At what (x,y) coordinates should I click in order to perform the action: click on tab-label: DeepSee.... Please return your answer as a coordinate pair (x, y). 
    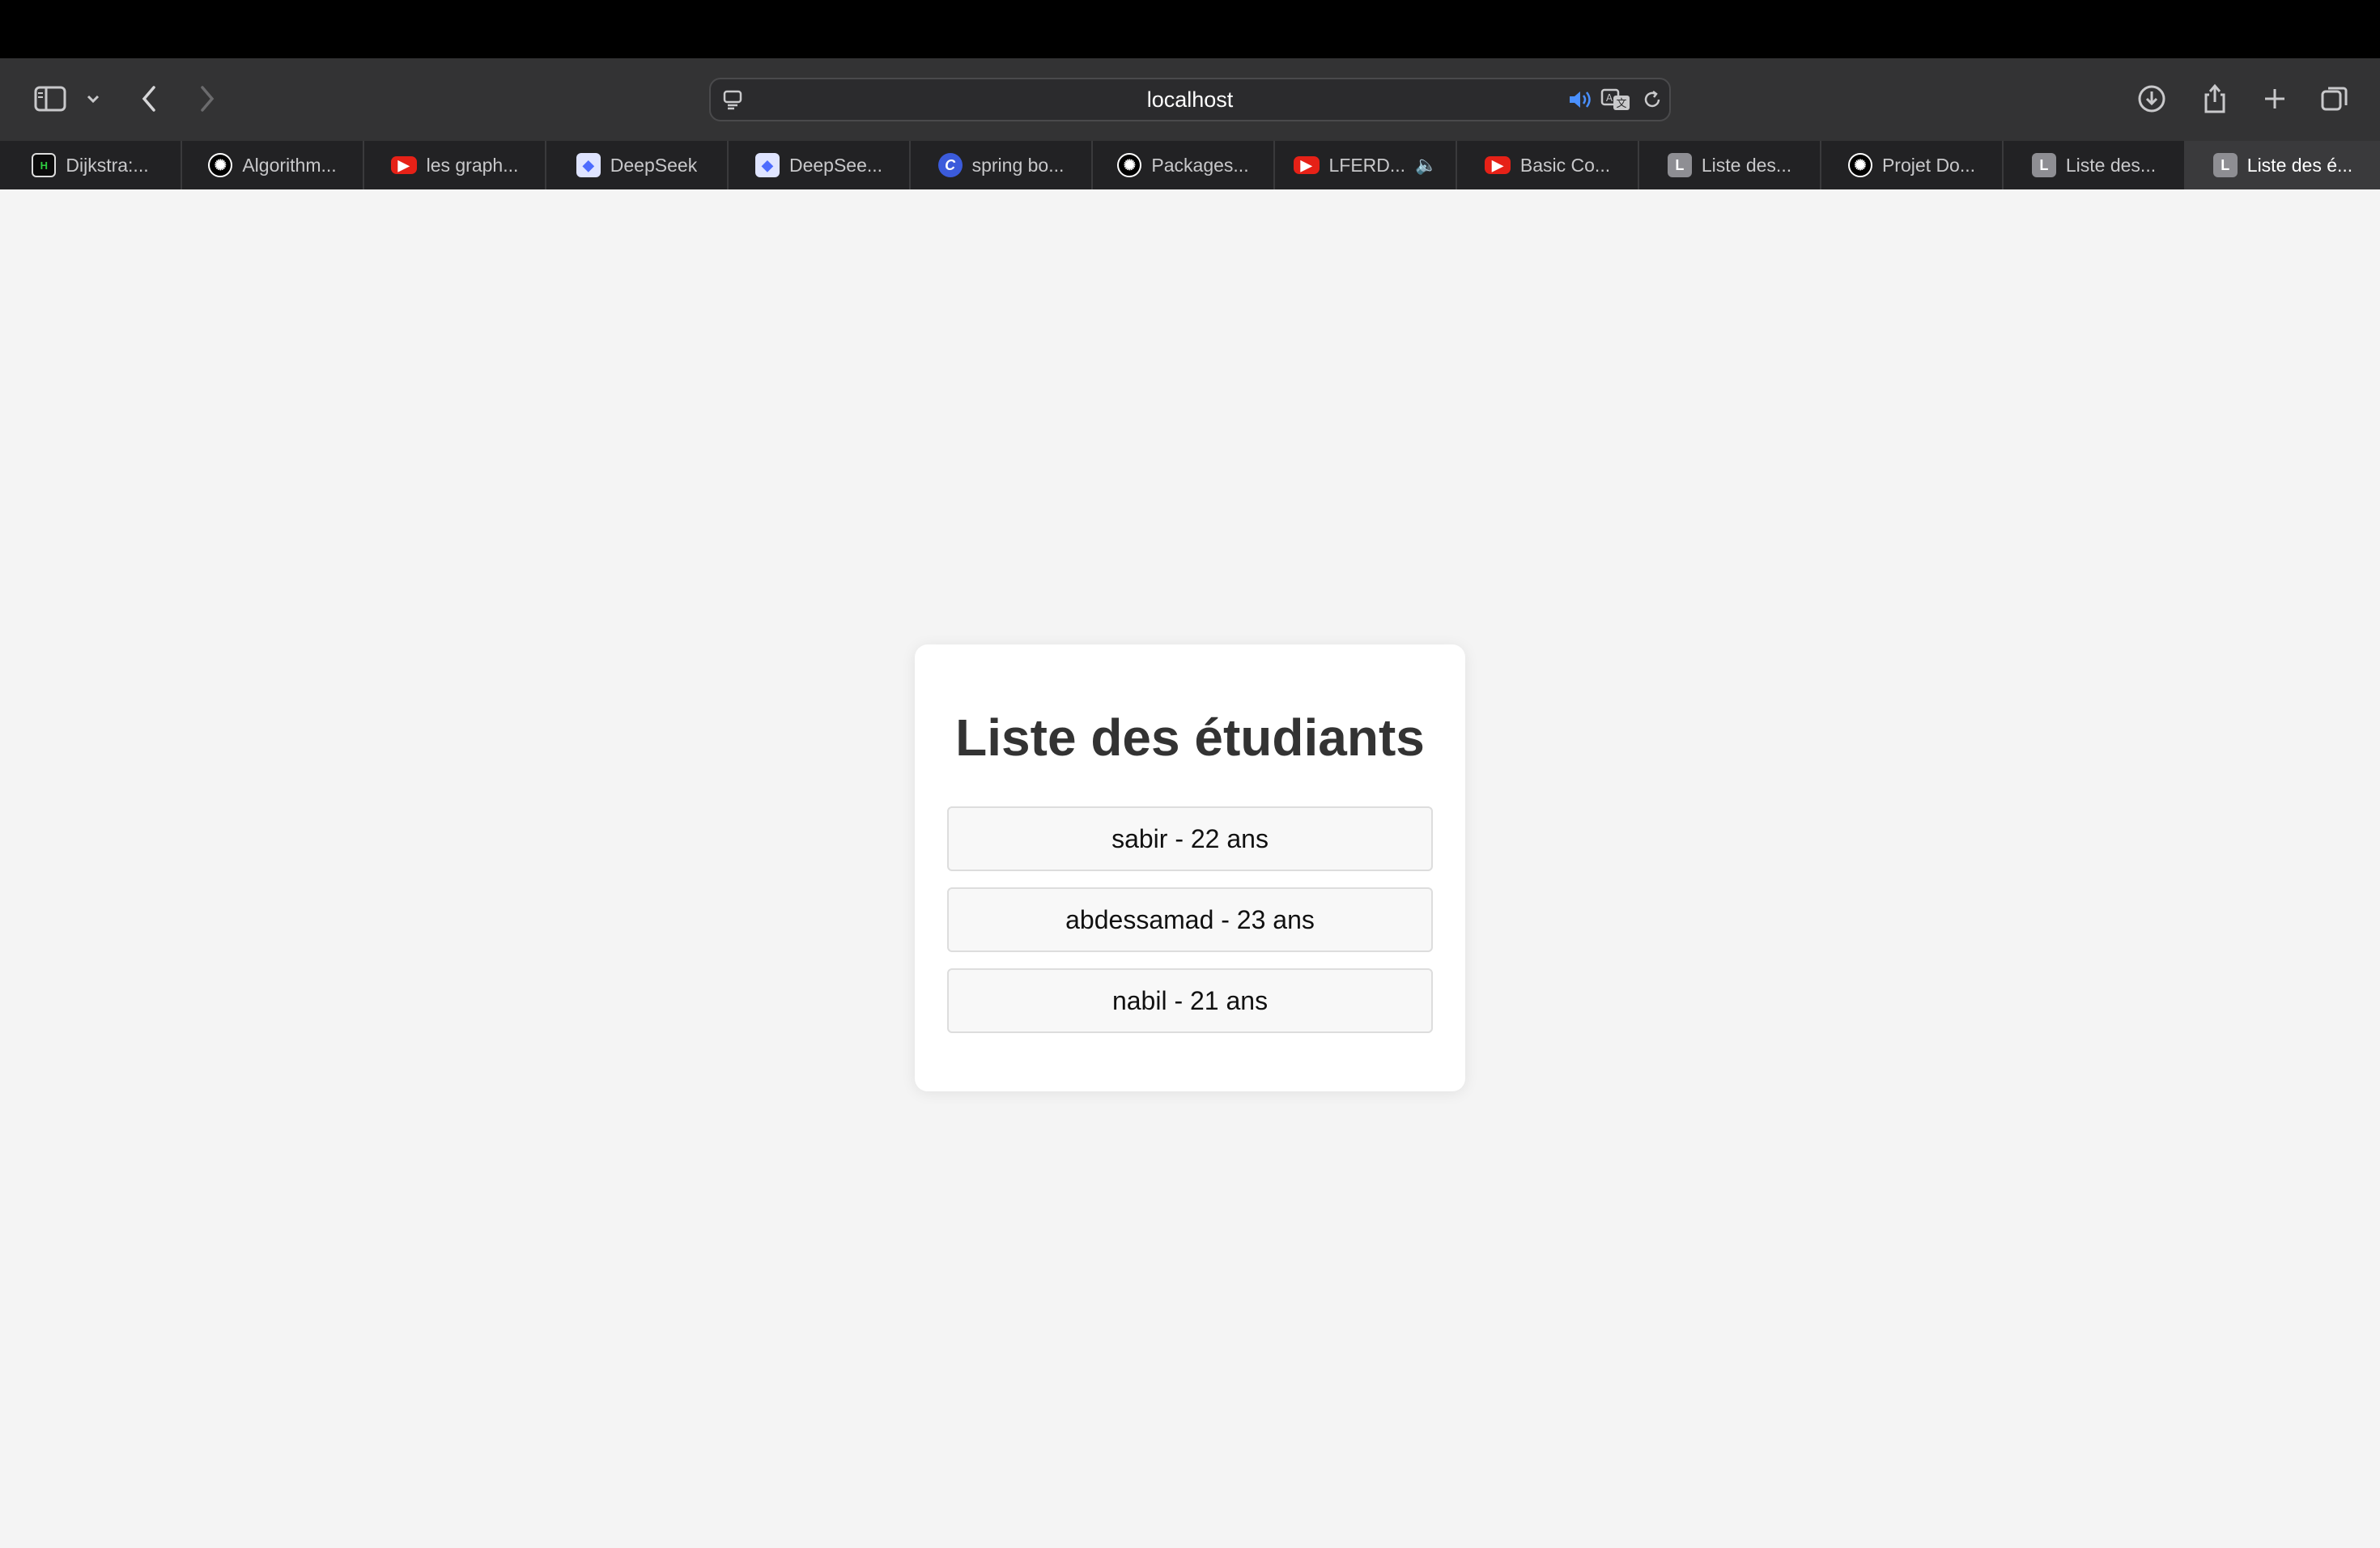
    Looking at the image, I should click on (836, 165).